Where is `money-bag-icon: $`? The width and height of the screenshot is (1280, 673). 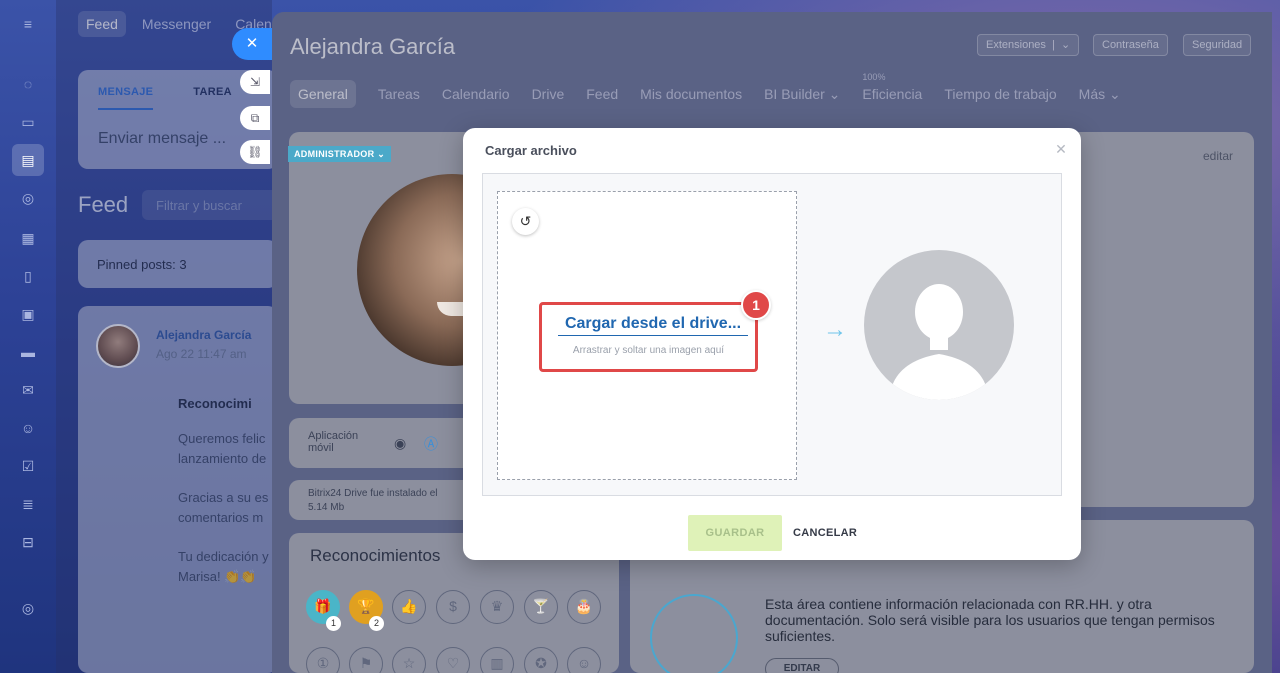
money-bag-icon: $ is located at coordinates (453, 607).